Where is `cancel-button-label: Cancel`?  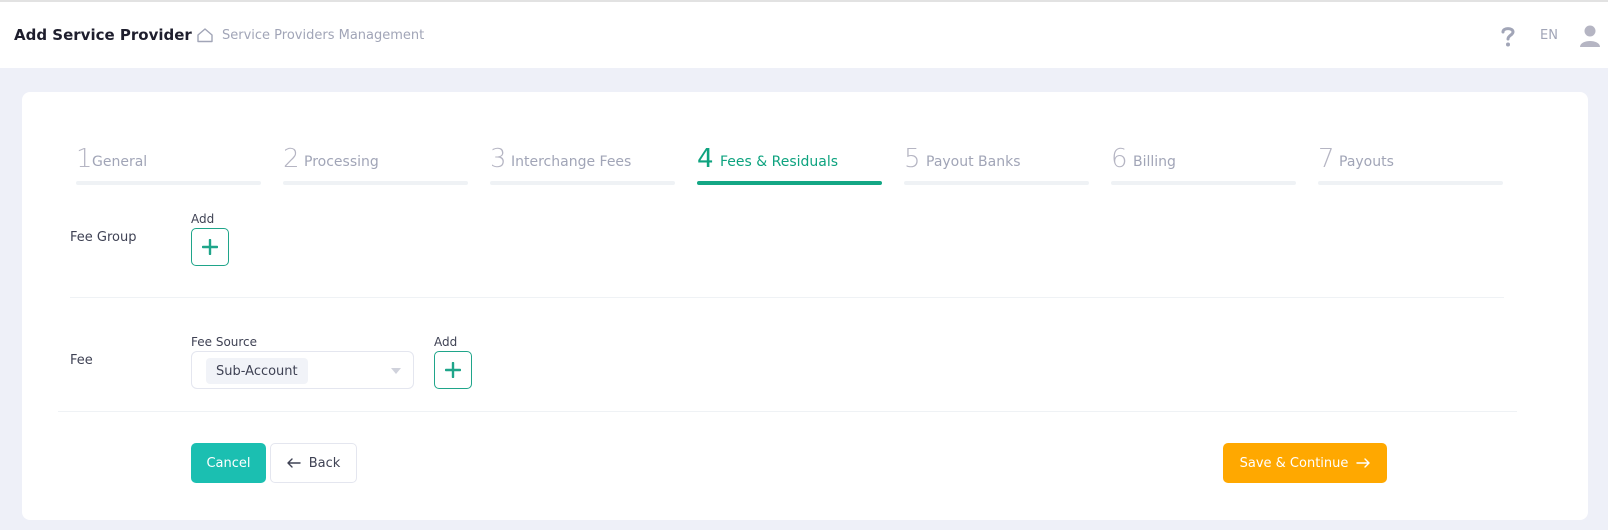 cancel-button-label: Cancel is located at coordinates (228, 463).